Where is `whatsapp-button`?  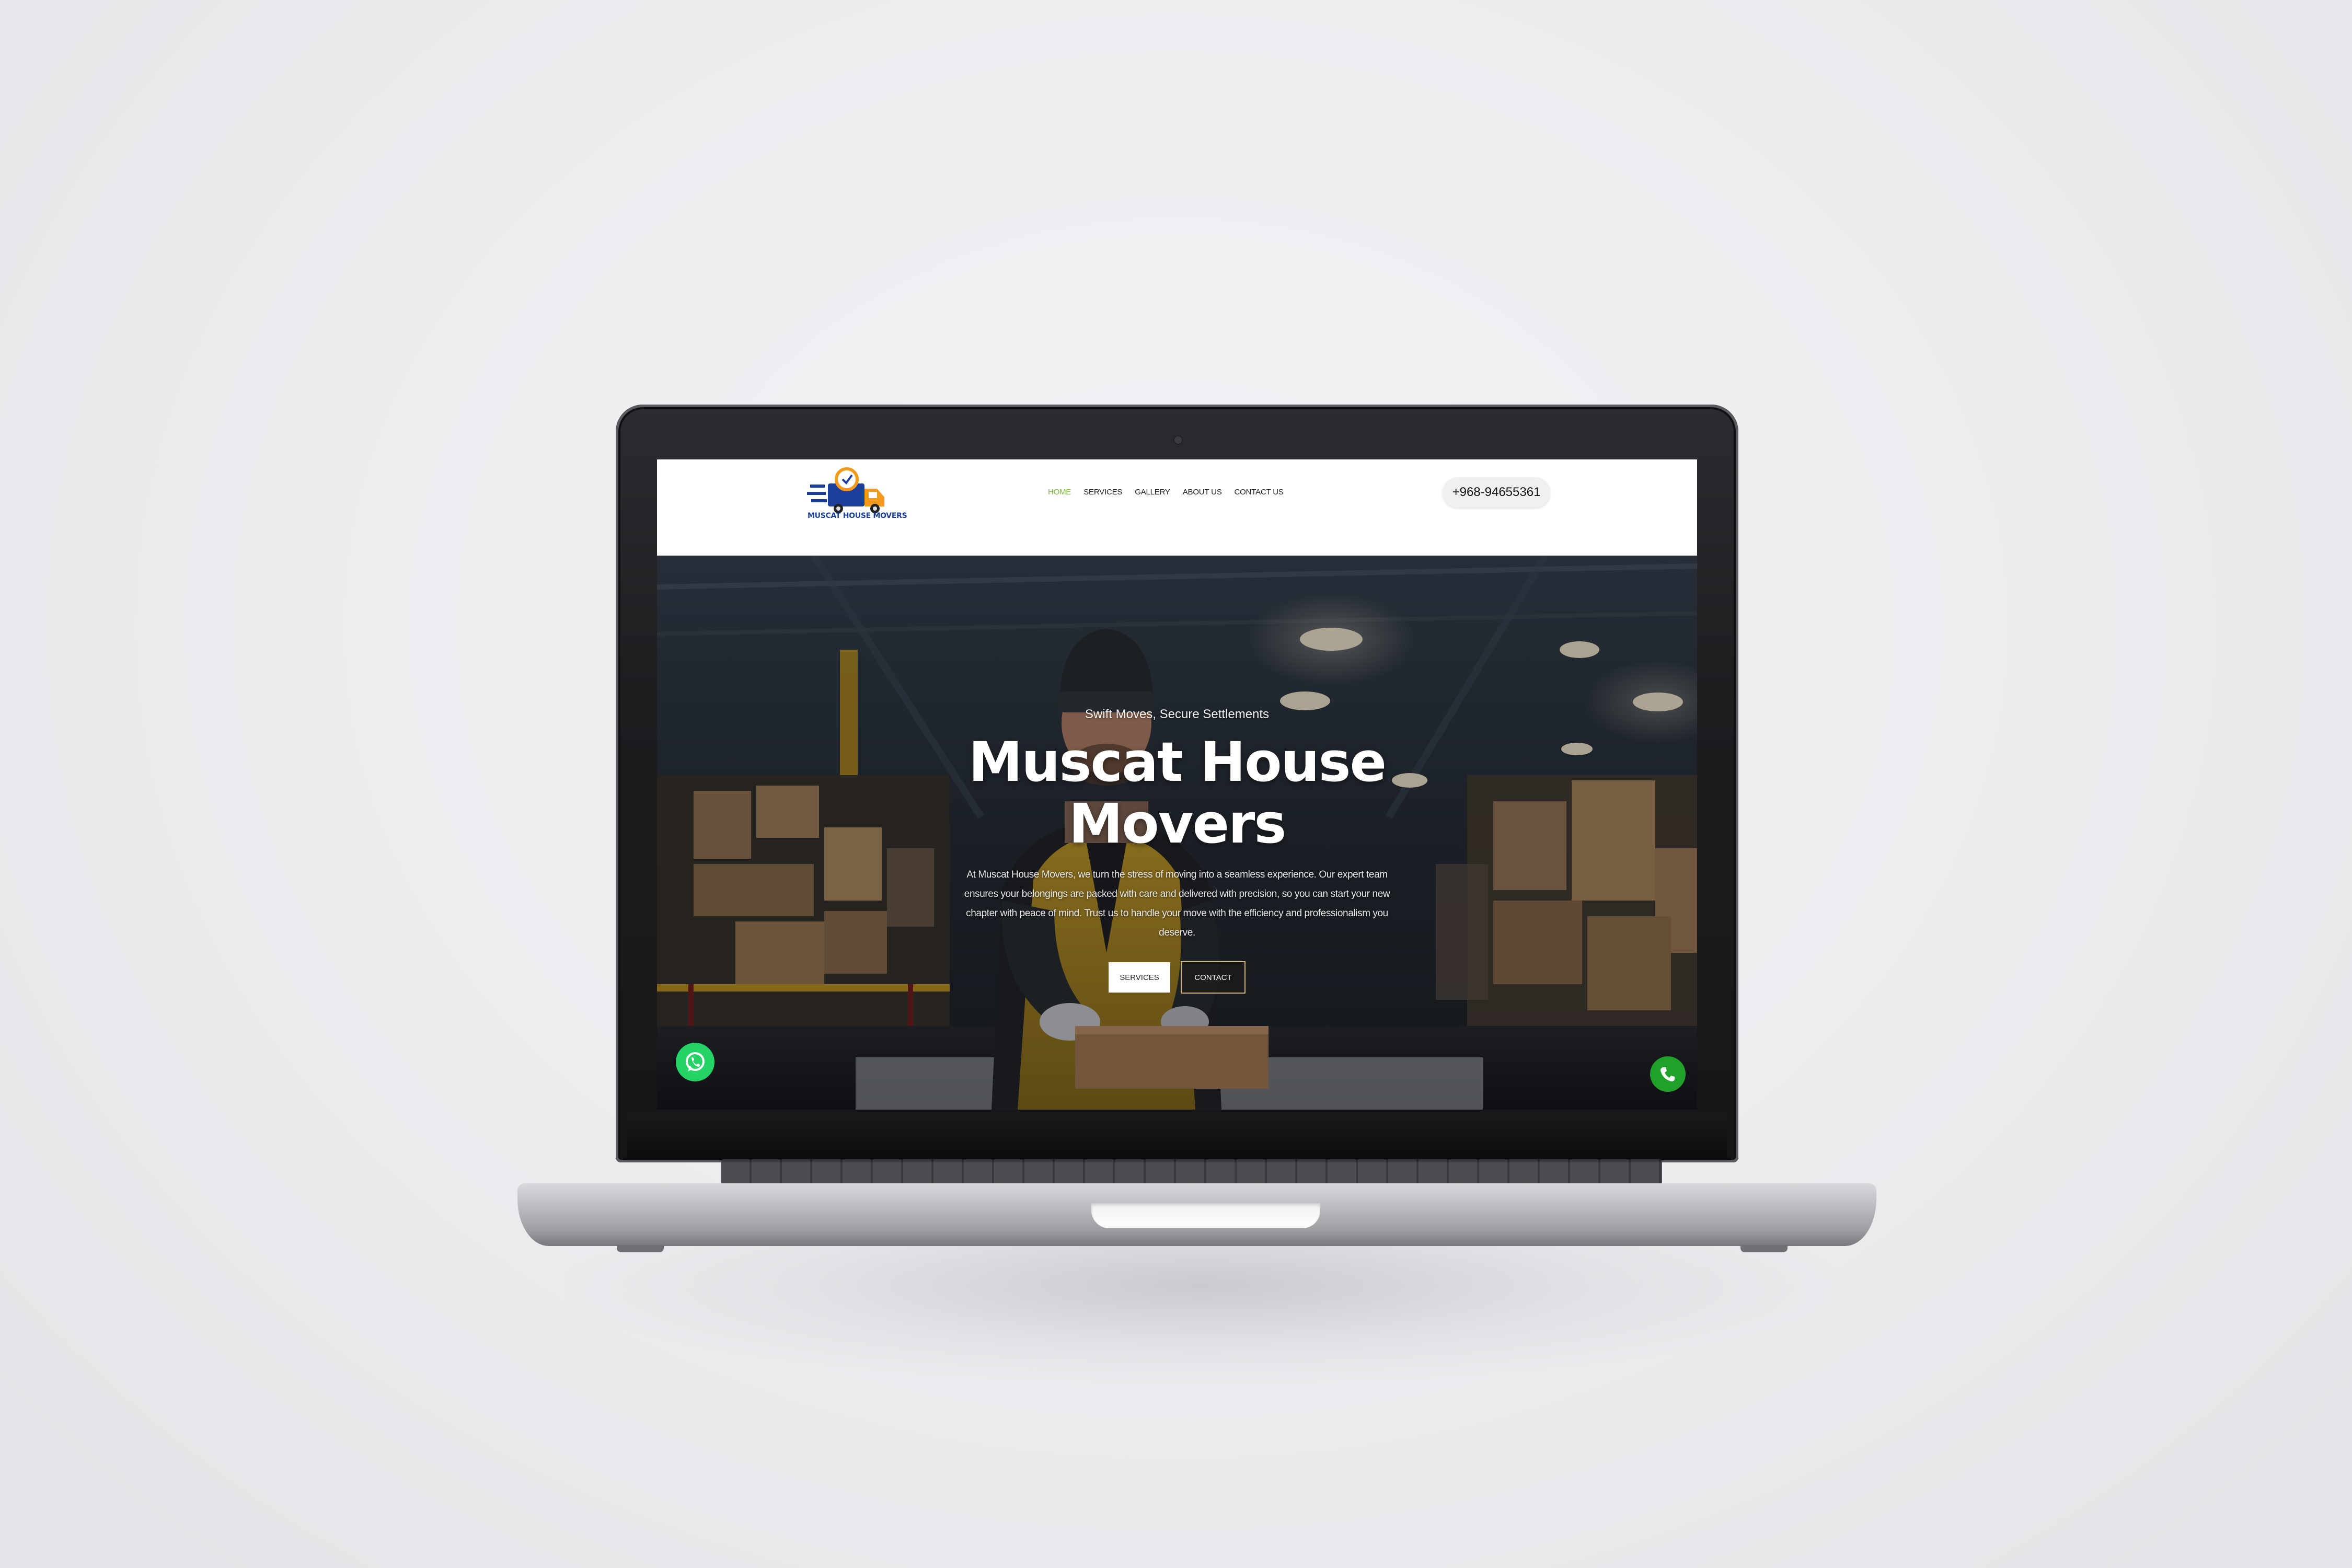 whatsapp-button is located at coordinates (695, 1062).